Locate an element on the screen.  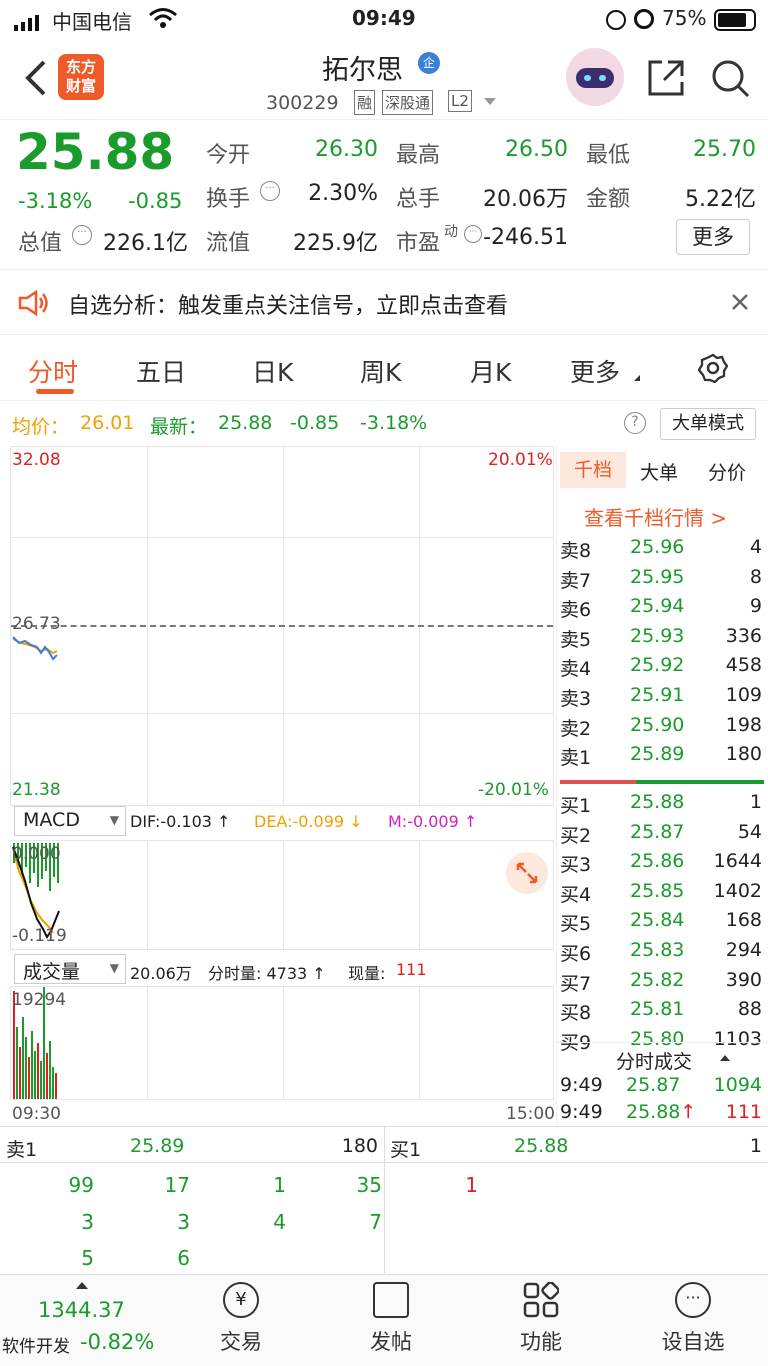
macd-selector: MACD ▼ is located at coordinates (70, 821).